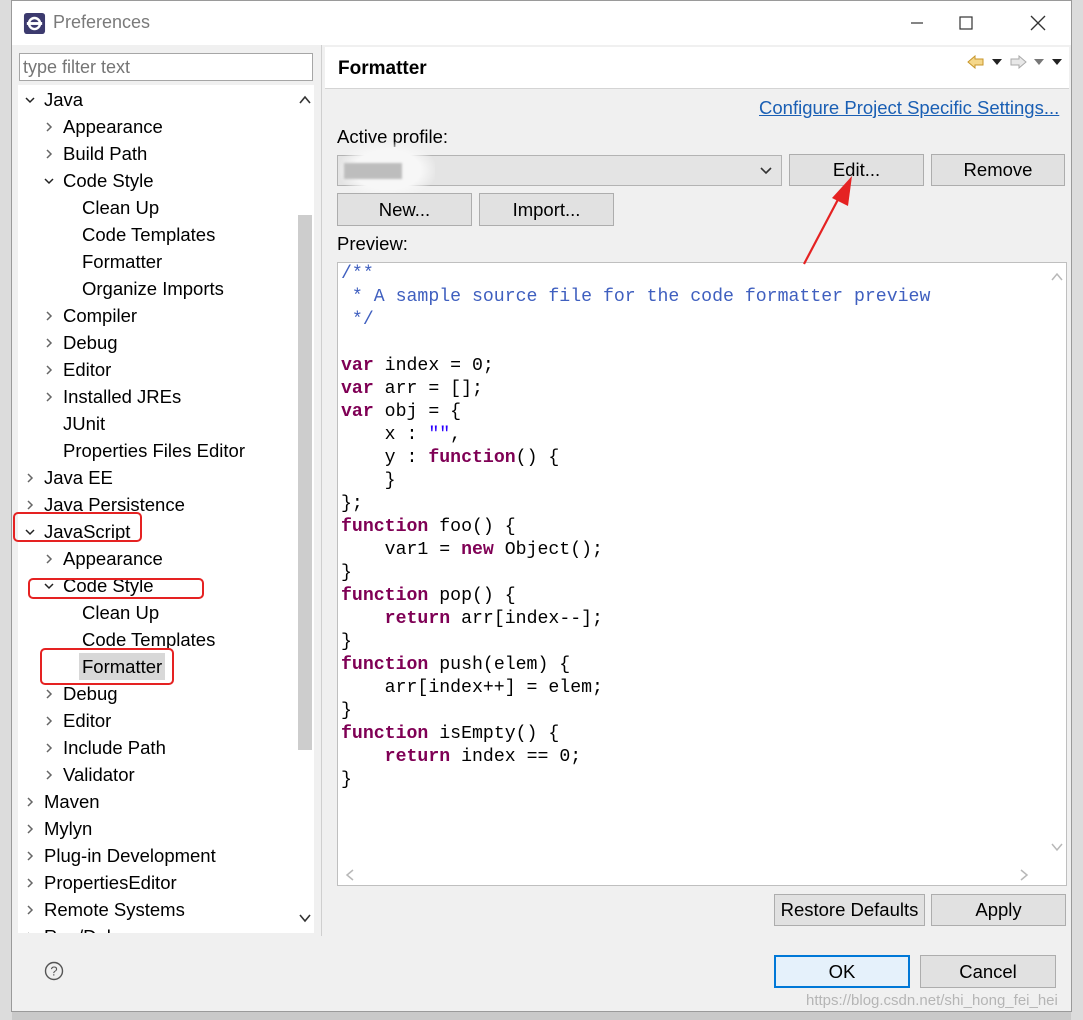 The height and width of the screenshot is (1020, 1083). Describe the element at coordinates (352, 504) in the screenshot. I see `code-line: };` at that location.